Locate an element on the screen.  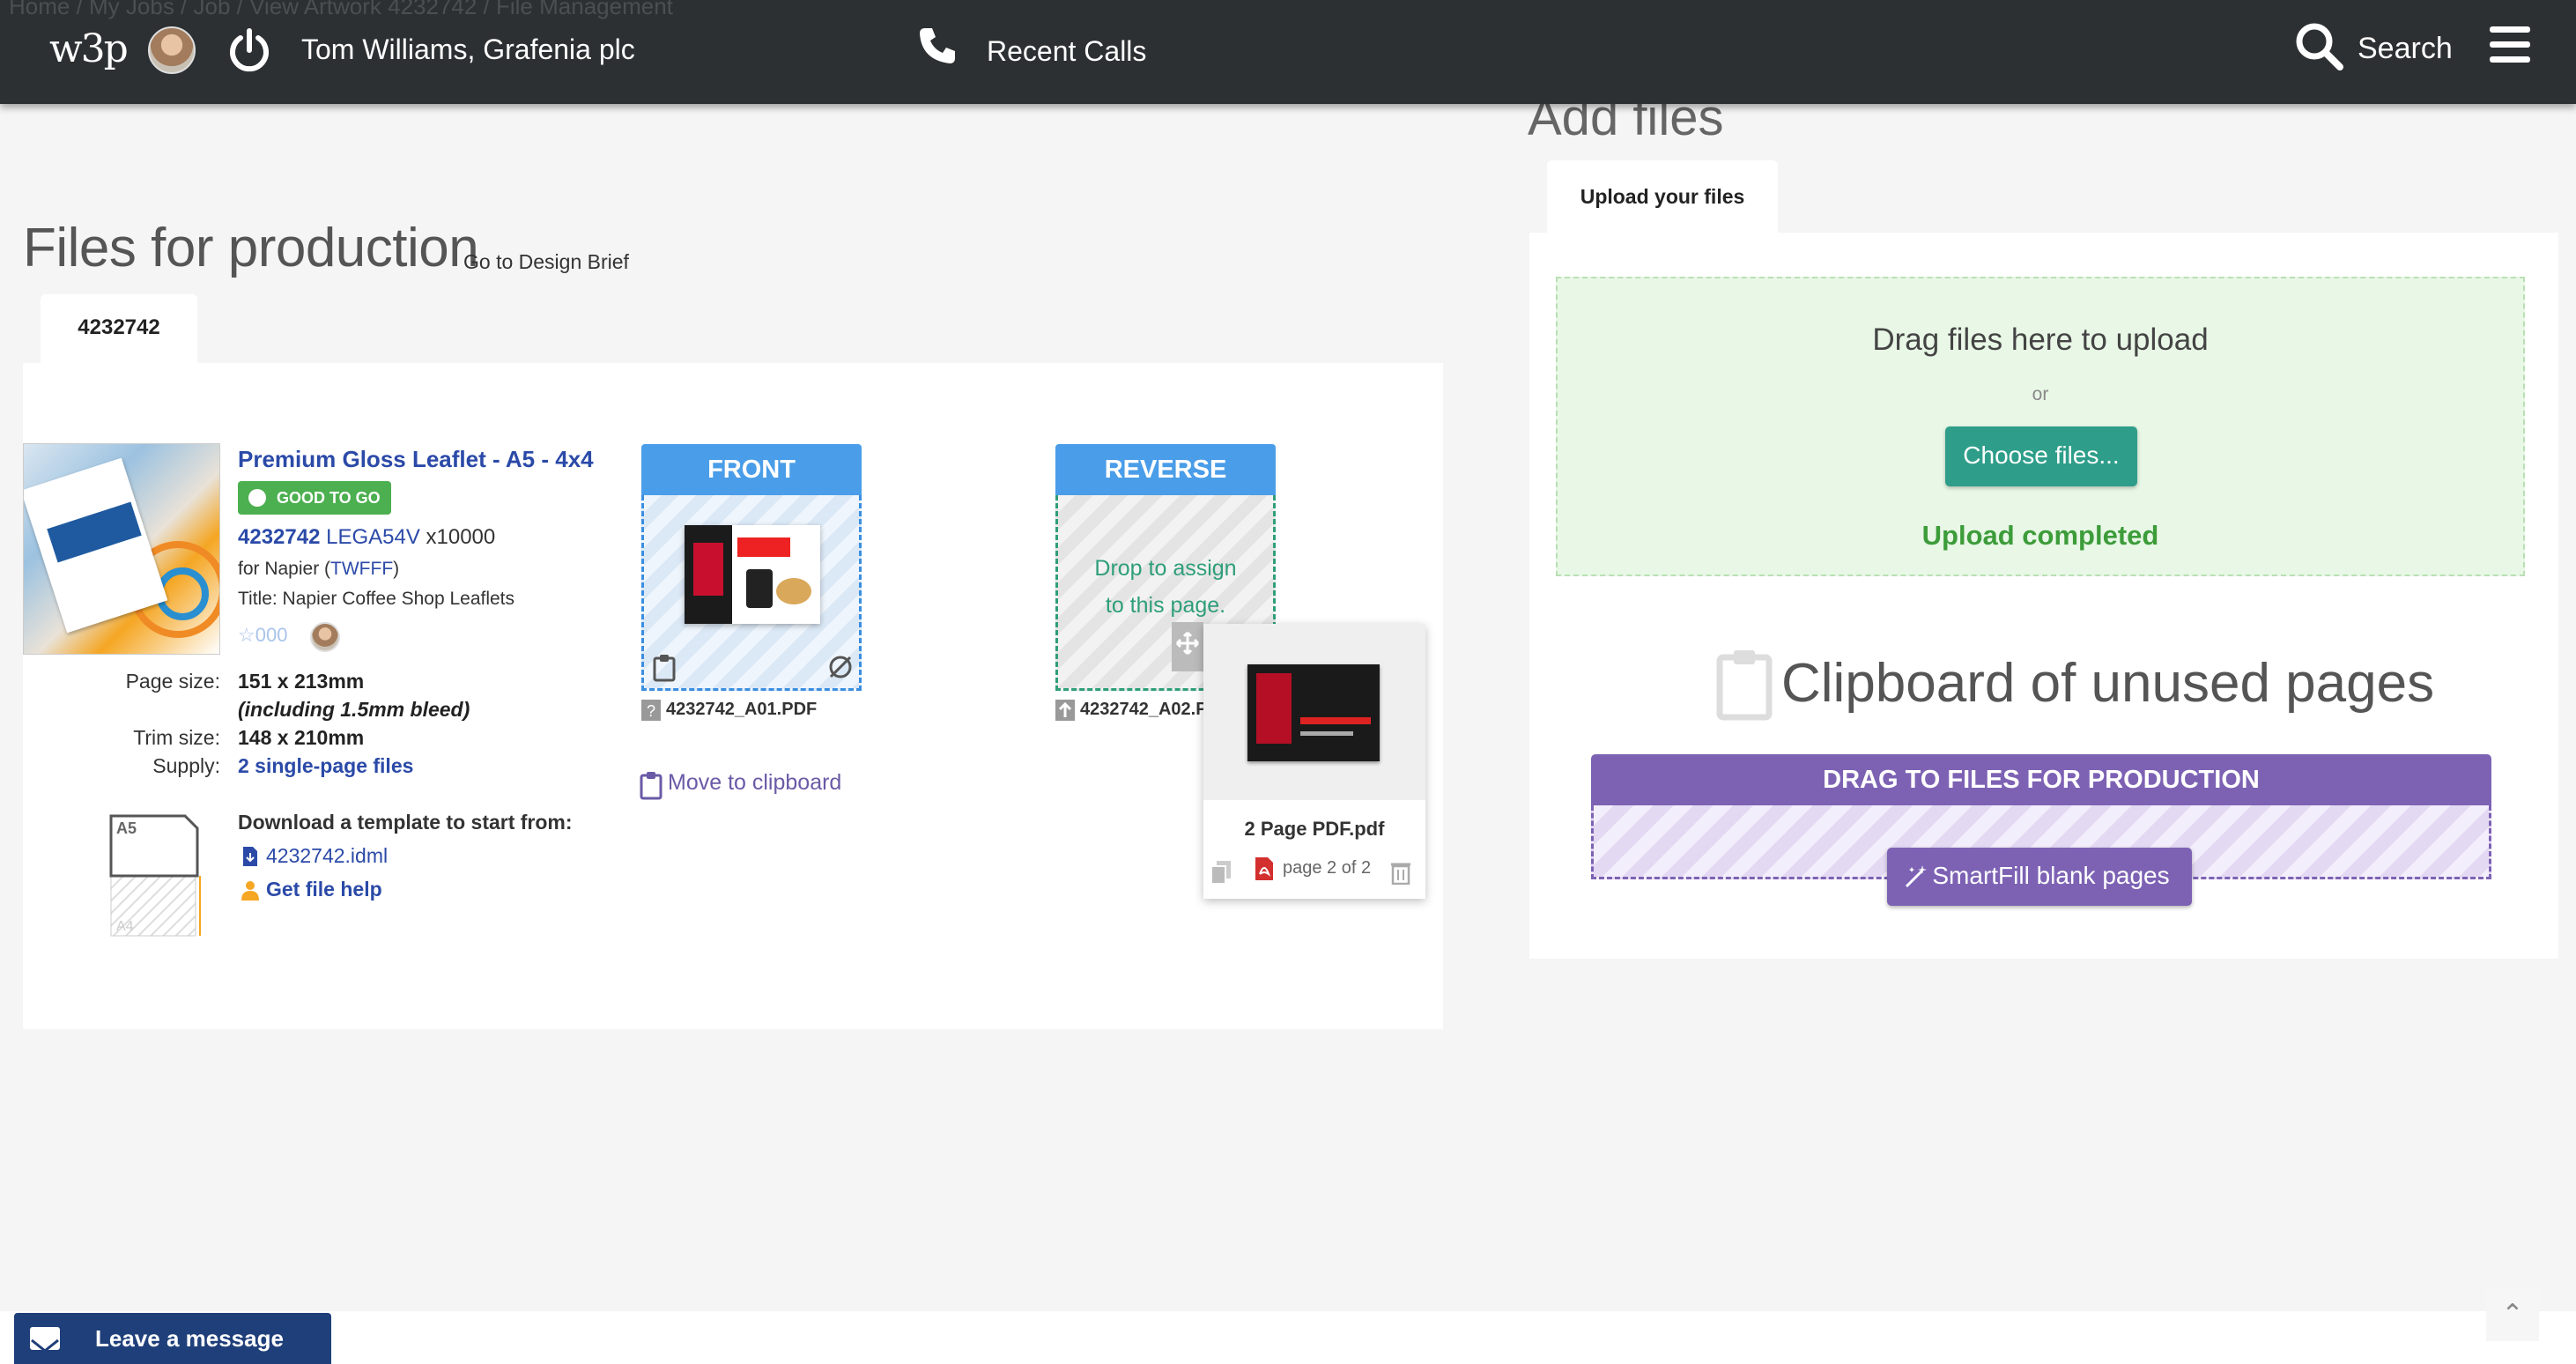
dragged-file-name: 2 Page PDF.pdf is located at coordinates (1314, 829).